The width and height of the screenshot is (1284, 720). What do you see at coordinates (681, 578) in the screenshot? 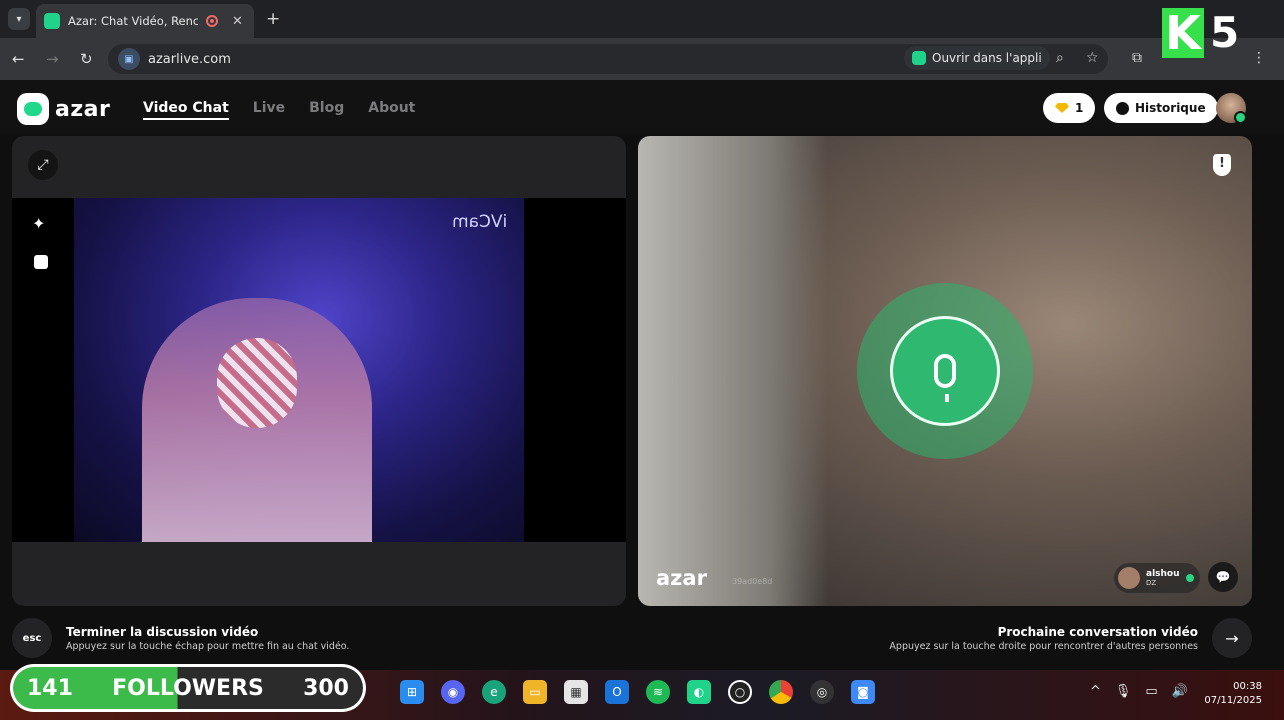
I see `partner-azar-logo: azar` at bounding box center [681, 578].